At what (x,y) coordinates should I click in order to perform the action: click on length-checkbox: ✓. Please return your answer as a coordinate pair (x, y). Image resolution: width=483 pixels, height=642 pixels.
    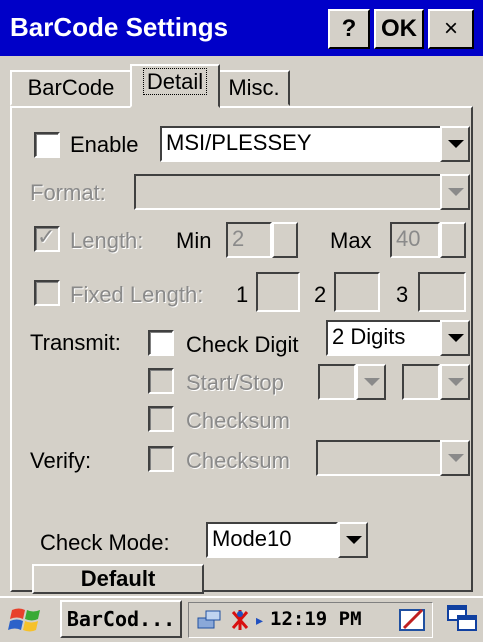
    Looking at the image, I should click on (47, 238).